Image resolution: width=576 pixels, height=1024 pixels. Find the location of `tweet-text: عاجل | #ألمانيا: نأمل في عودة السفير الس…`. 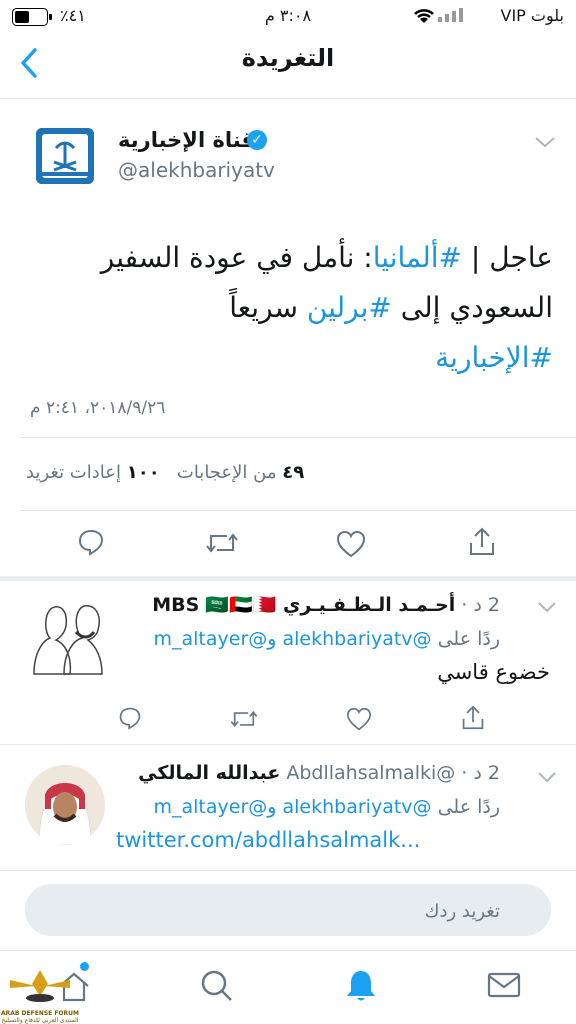

tweet-text: عاجل | #ألمانيا: نأمل في عودة السفير الس… is located at coordinates (291, 308).